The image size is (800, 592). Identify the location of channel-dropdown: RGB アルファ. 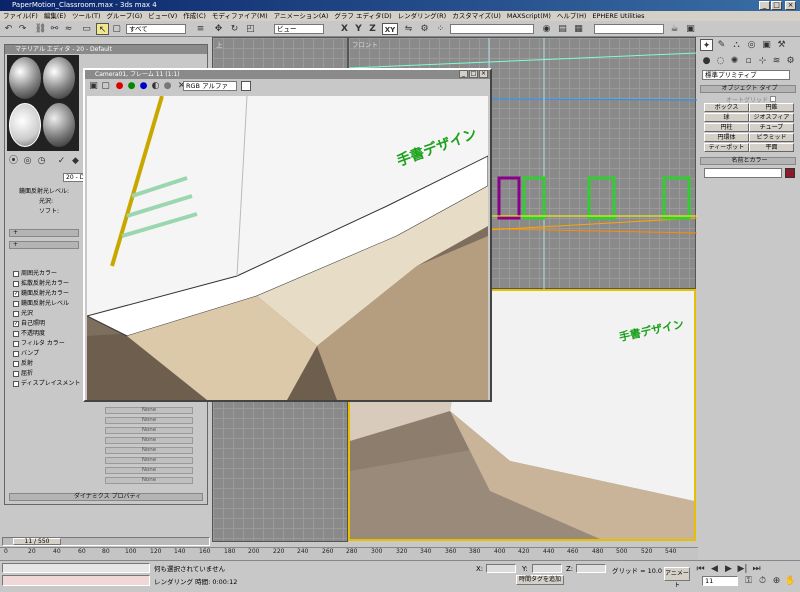
(210, 86).